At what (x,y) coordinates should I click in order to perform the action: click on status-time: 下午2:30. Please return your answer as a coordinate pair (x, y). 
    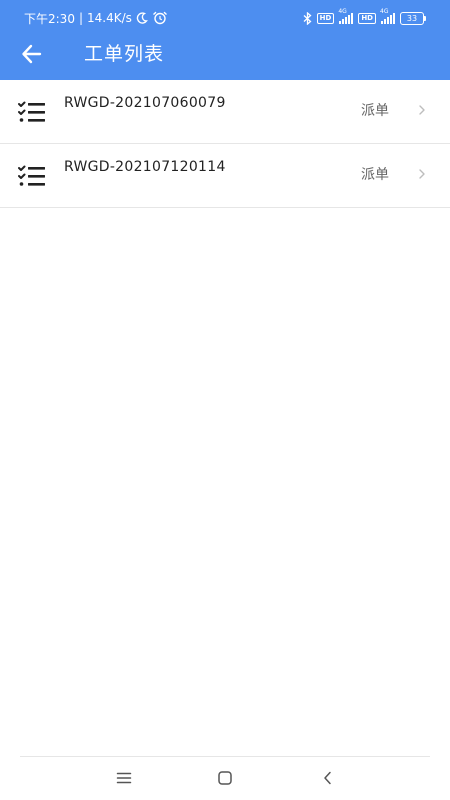
    Looking at the image, I should click on (49, 18).